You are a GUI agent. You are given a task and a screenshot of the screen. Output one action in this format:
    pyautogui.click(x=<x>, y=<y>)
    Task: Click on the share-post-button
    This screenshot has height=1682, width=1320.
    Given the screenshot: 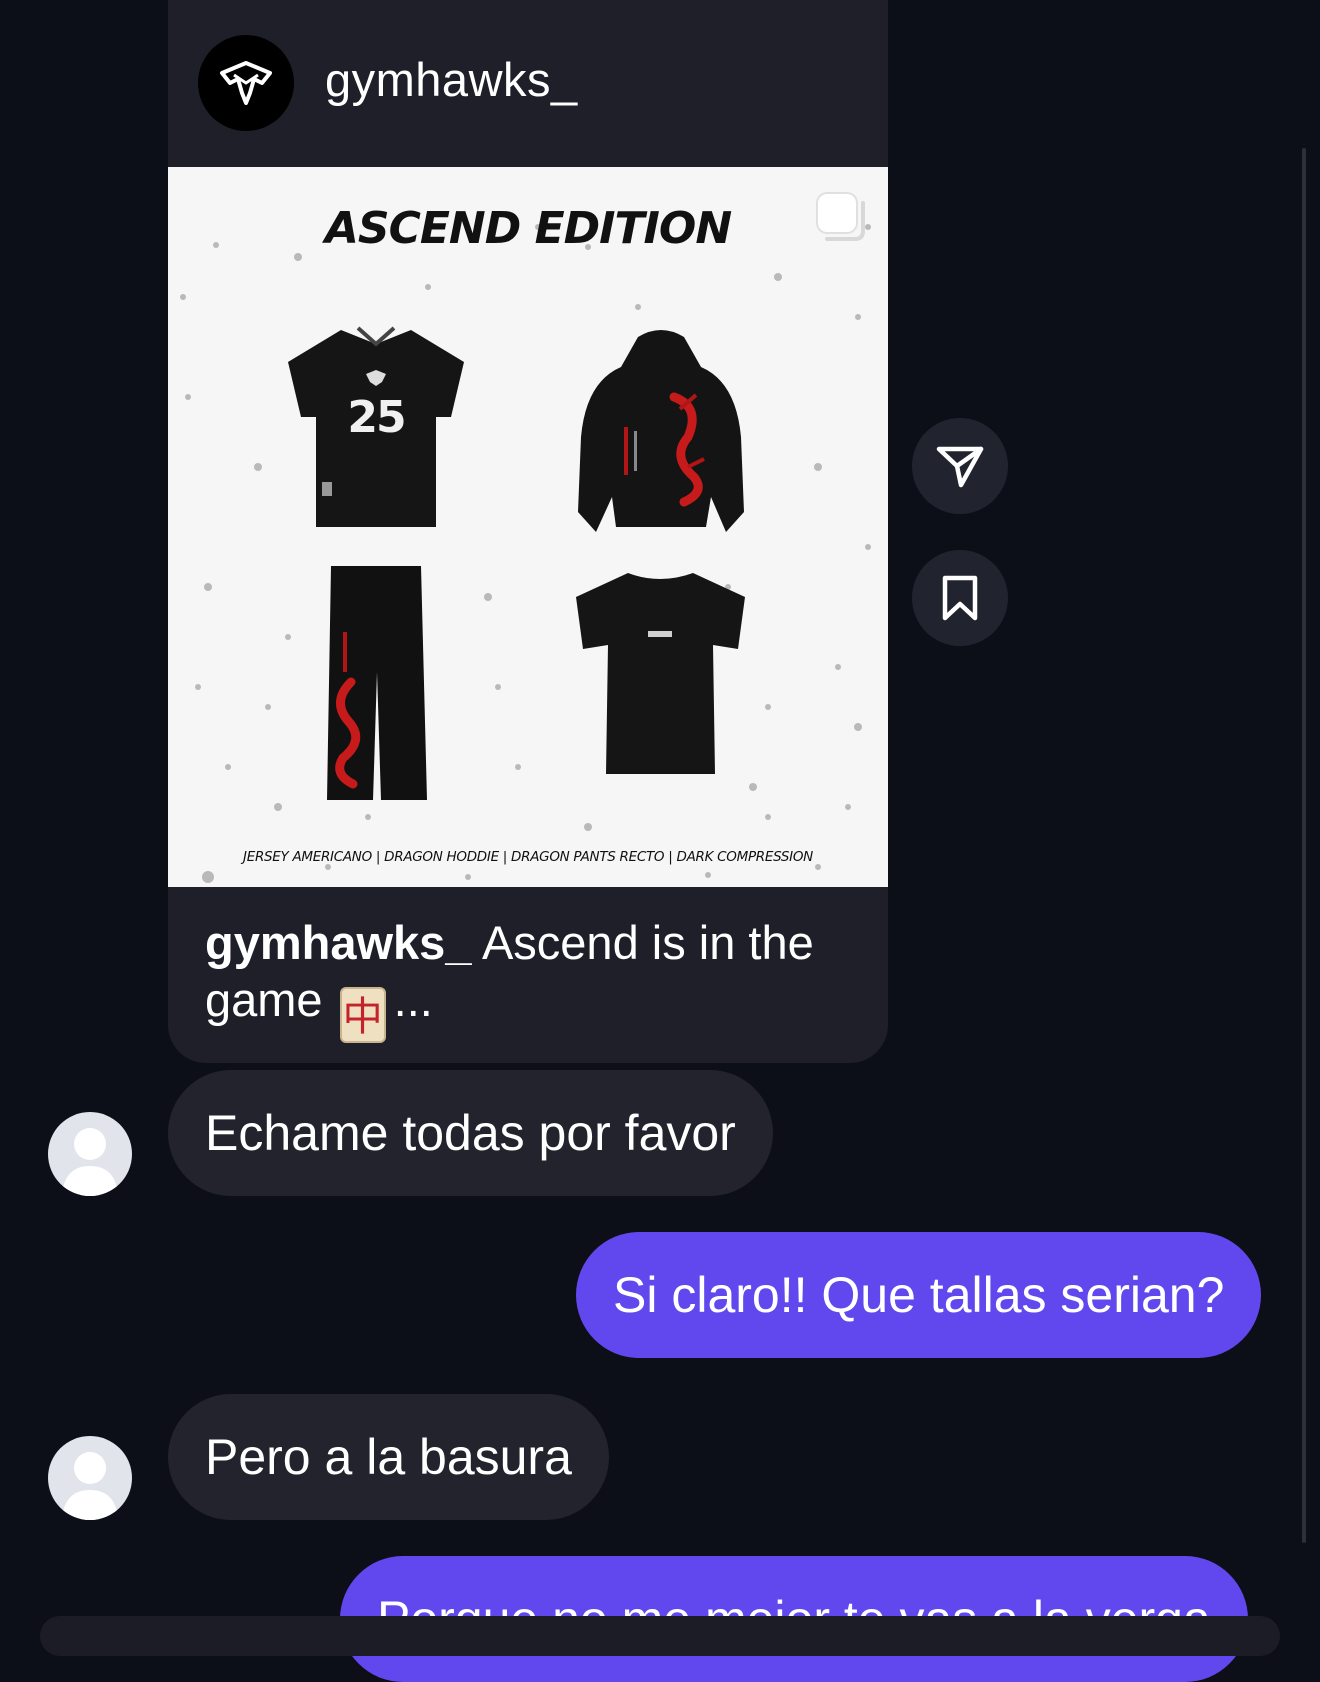 What is the action you would take?
    pyautogui.click(x=960, y=466)
    